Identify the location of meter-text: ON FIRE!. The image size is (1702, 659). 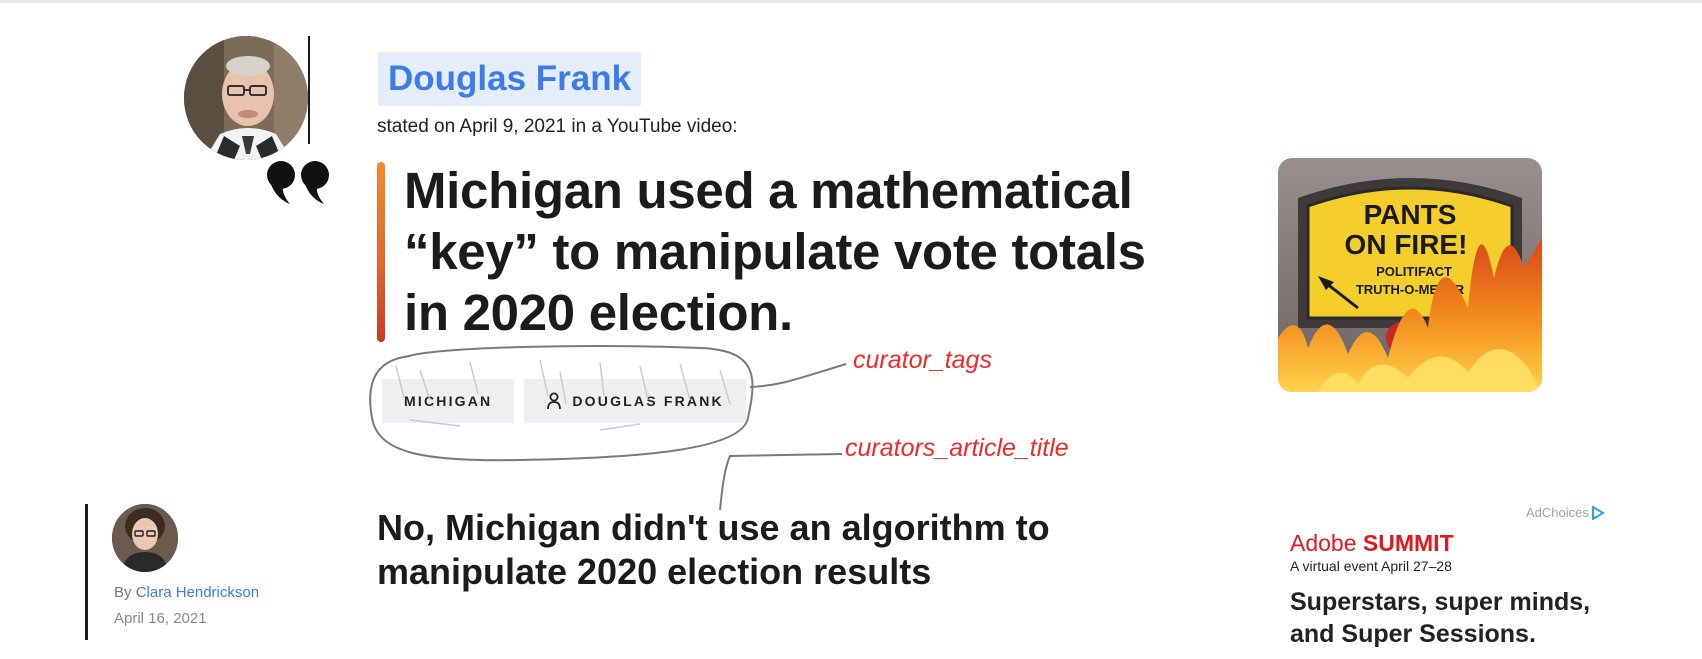
(1406, 244).